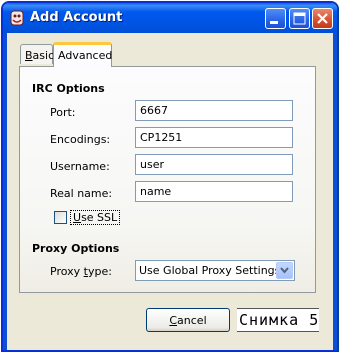  Describe the element at coordinates (76, 17) in the screenshot. I see `window-title: Add Account` at that location.